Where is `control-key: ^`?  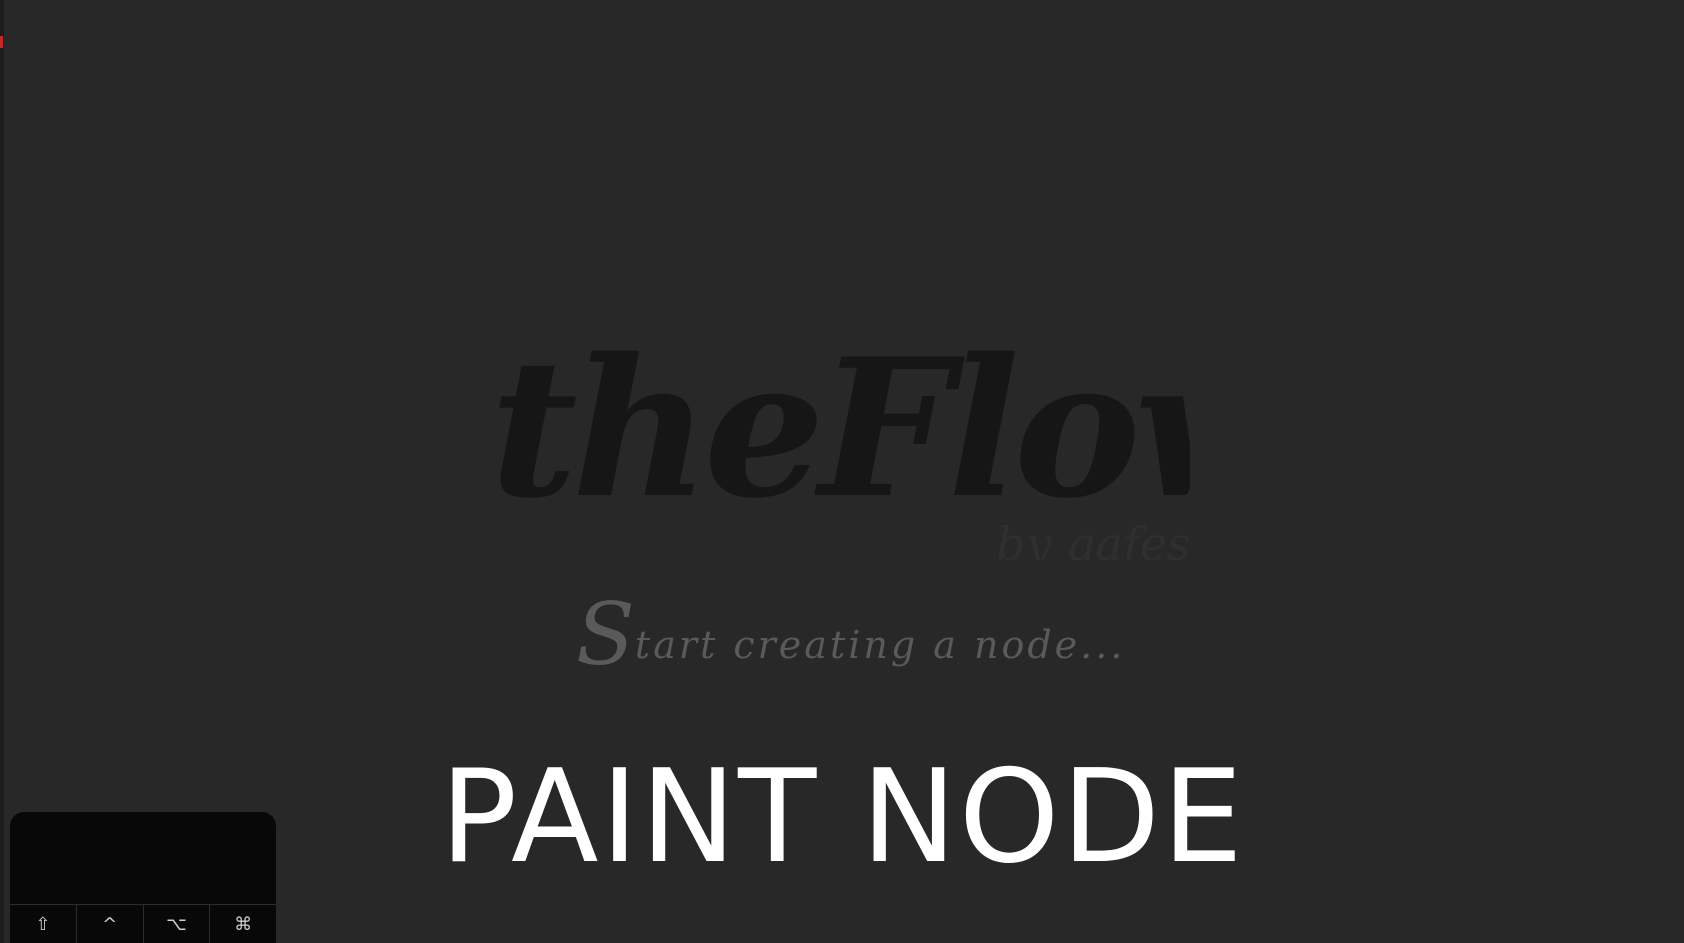
control-key: ^ is located at coordinates (110, 924).